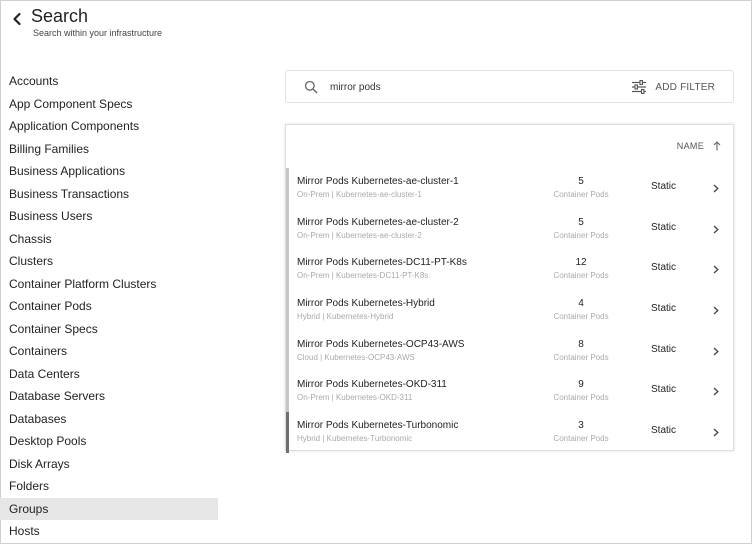 The height and width of the screenshot is (544, 752). What do you see at coordinates (109, 149) in the screenshot?
I see `sidebar-item-billing-families: Billing Families` at bounding box center [109, 149].